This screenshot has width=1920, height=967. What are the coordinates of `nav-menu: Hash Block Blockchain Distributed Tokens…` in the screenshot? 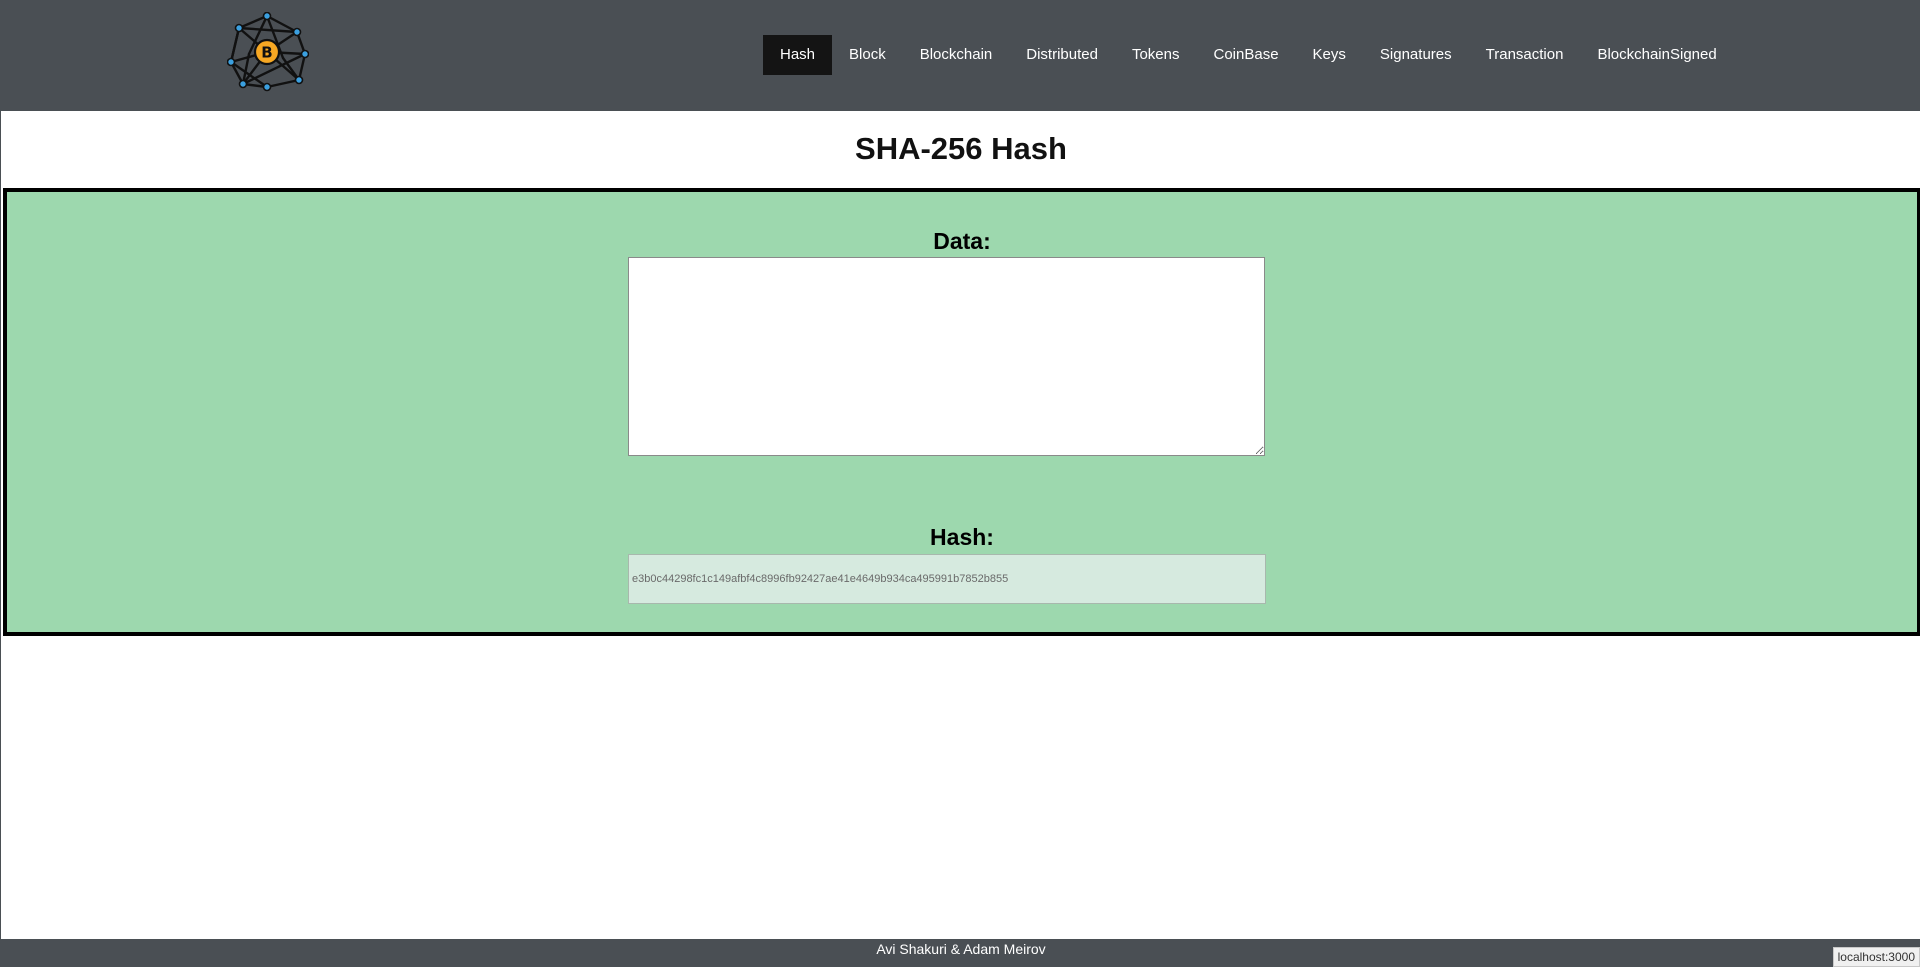 It's located at (1248, 55).